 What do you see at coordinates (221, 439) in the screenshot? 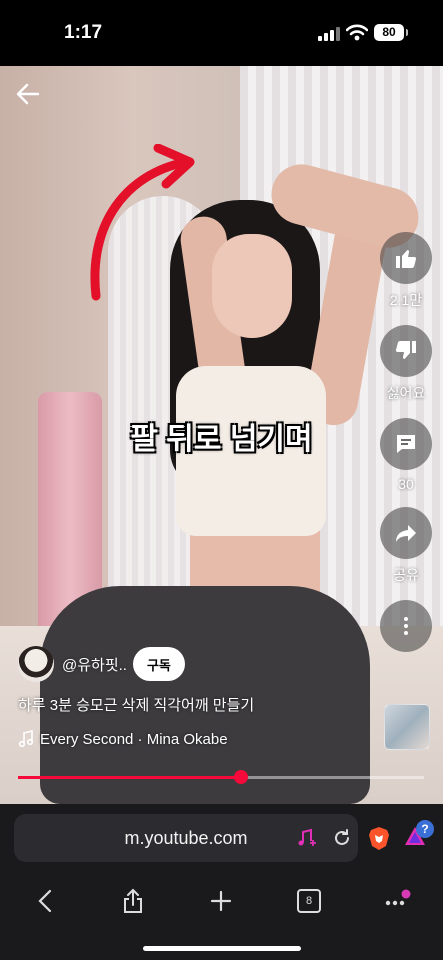
I see `video-caption: 팔 뒤로 넘기며` at bounding box center [221, 439].